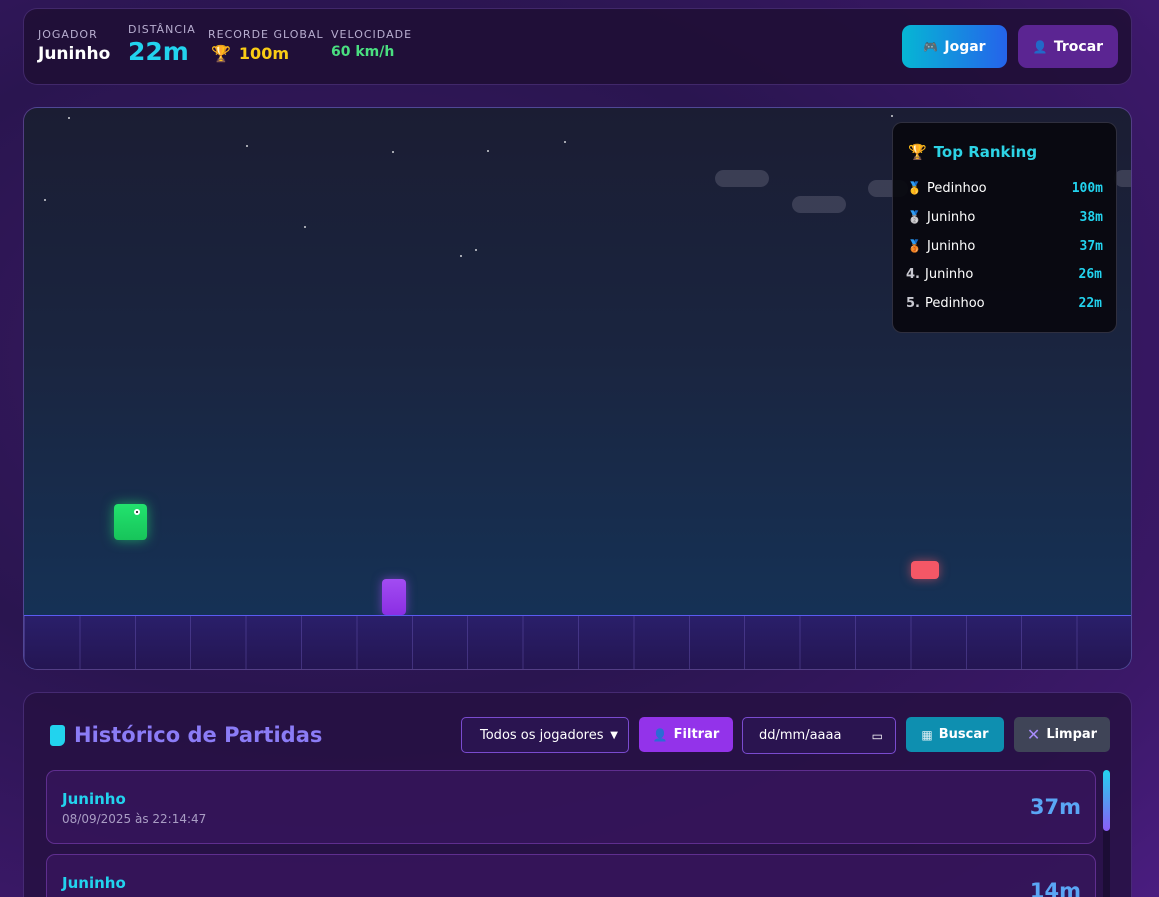 This screenshot has width=1159, height=897. Describe the element at coordinates (1078, 46) in the screenshot. I see `switch-button-label: Trocar` at that location.